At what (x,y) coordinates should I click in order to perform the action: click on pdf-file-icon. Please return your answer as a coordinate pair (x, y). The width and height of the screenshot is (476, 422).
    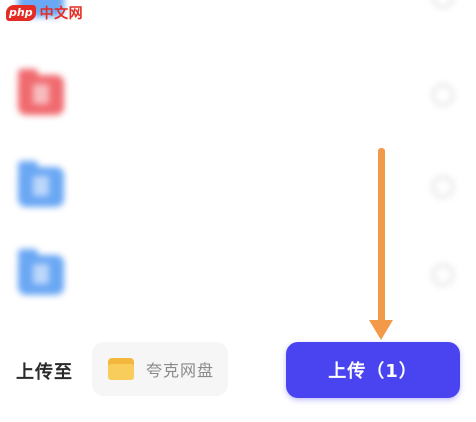
    Looking at the image, I should click on (41, 92).